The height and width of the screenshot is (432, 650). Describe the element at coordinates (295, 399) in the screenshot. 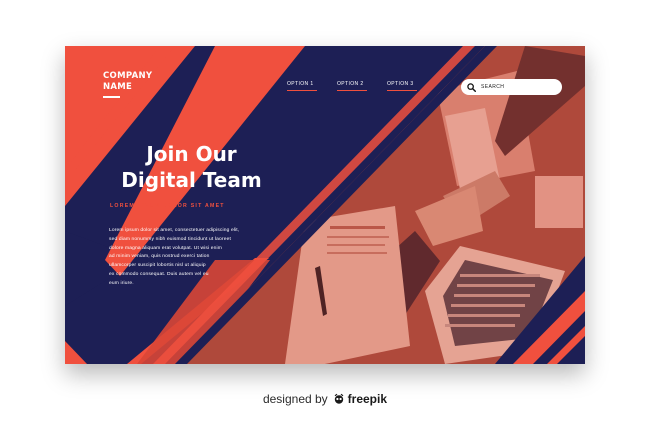

I see `designed-by-label: designed by` at that location.